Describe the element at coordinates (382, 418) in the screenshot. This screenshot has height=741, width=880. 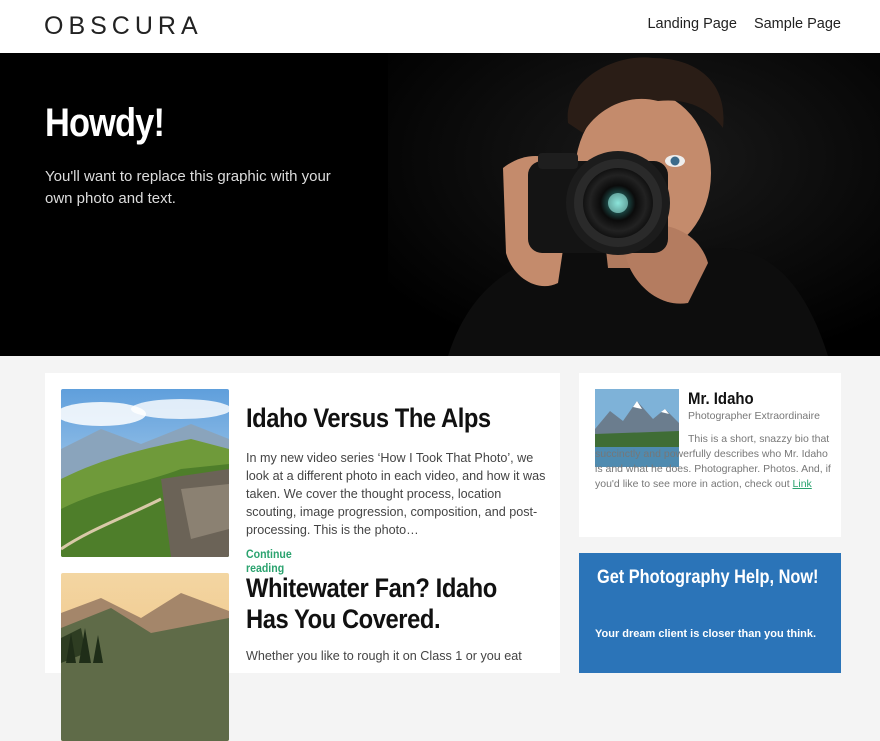
I see `post-title: Idaho Versus The Alps` at that location.